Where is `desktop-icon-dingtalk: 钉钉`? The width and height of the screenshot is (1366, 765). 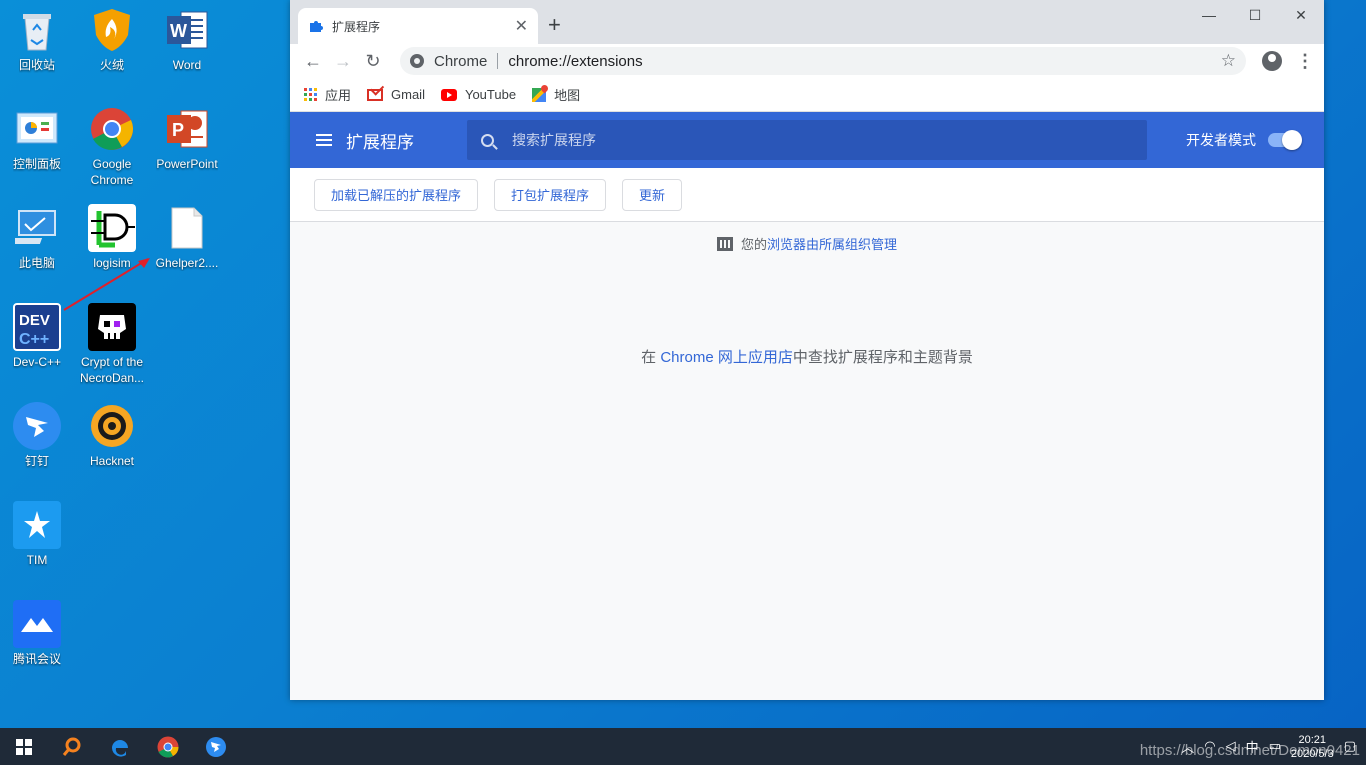 desktop-icon-dingtalk: 钉钉 is located at coordinates (37, 435).